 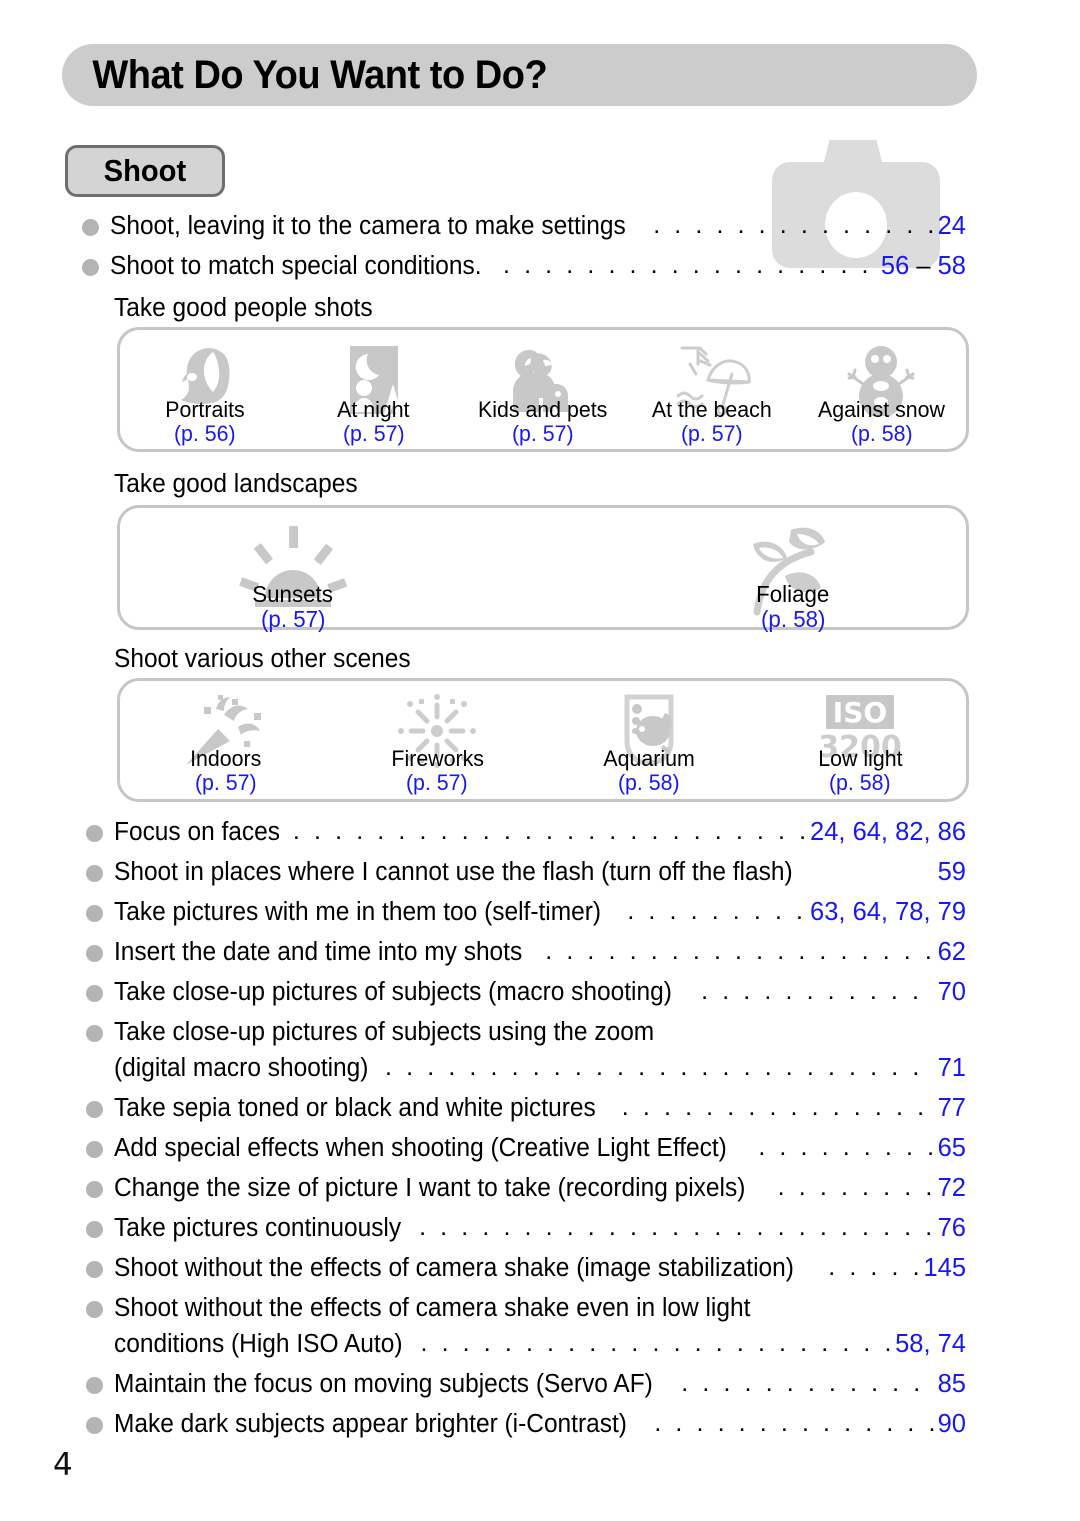 What do you see at coordinates (944, 1268) in the screenshot?
I see `toc-entry-page: 145` at bounding box center [944, 1268].